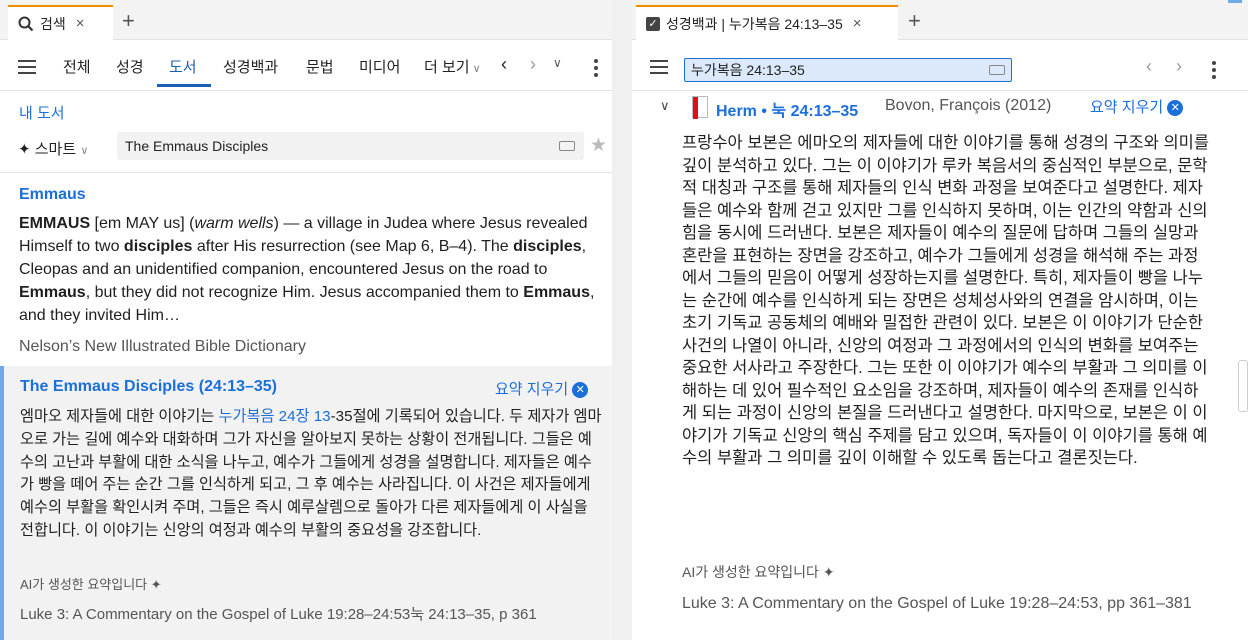 The image size is (1248, 640). What do you see at coordinates (1235, 1) in the screenshot?
I see `window-edge-marker` at bounding box center [1235, 1].